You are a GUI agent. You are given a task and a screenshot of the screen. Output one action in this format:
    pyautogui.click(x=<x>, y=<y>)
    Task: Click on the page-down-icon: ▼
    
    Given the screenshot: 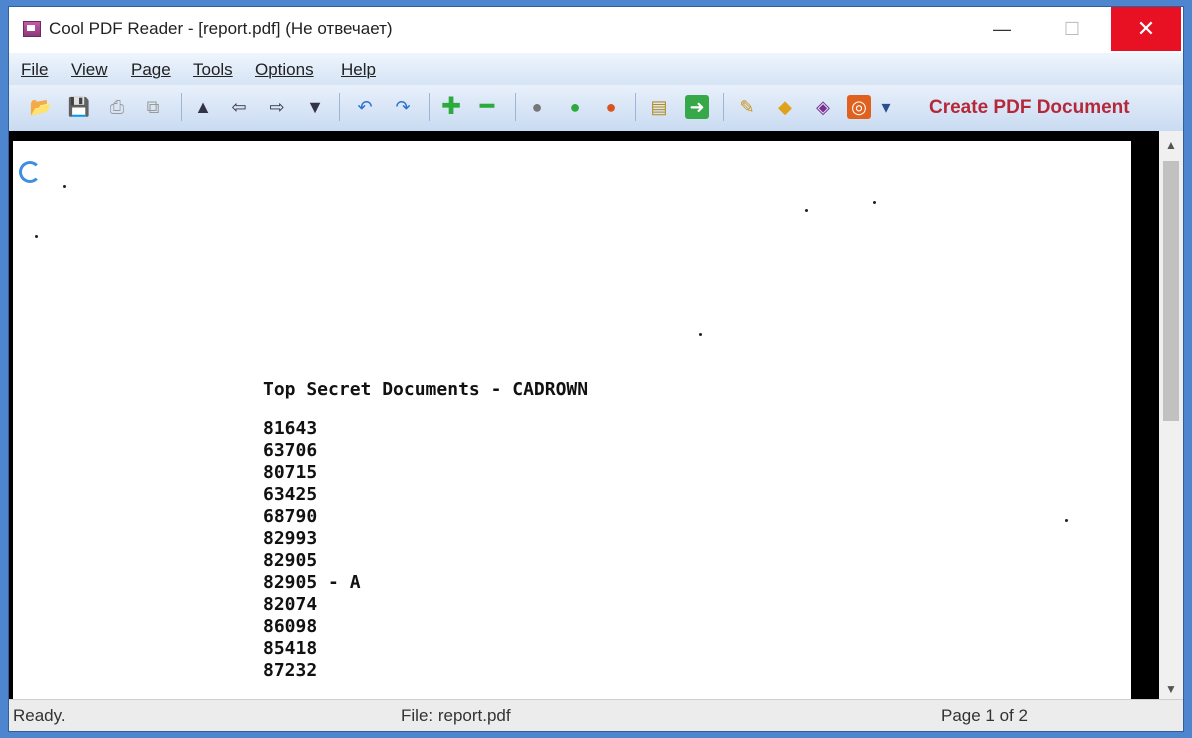 What is the action you would take?
    pyautogui.click(x=315, y=107)
    